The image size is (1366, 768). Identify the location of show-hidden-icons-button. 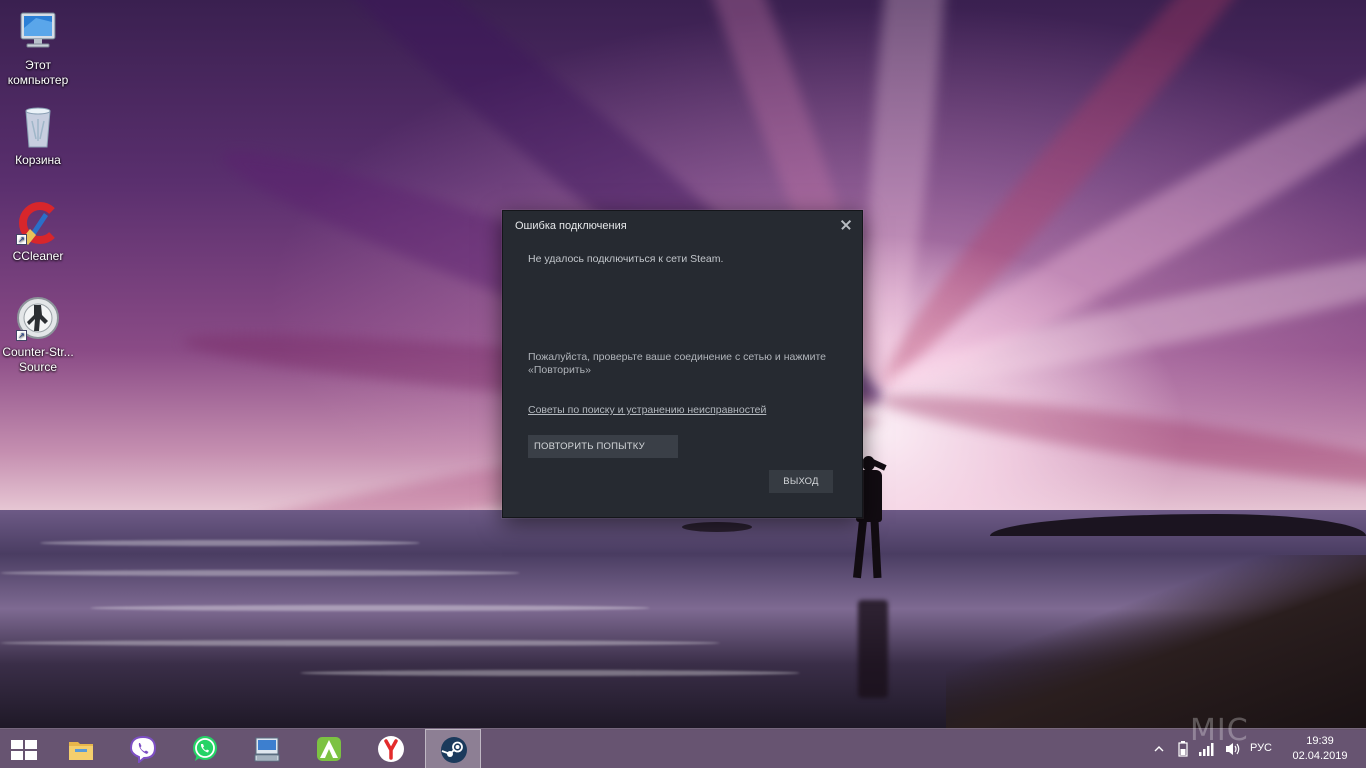
(1159, 748).